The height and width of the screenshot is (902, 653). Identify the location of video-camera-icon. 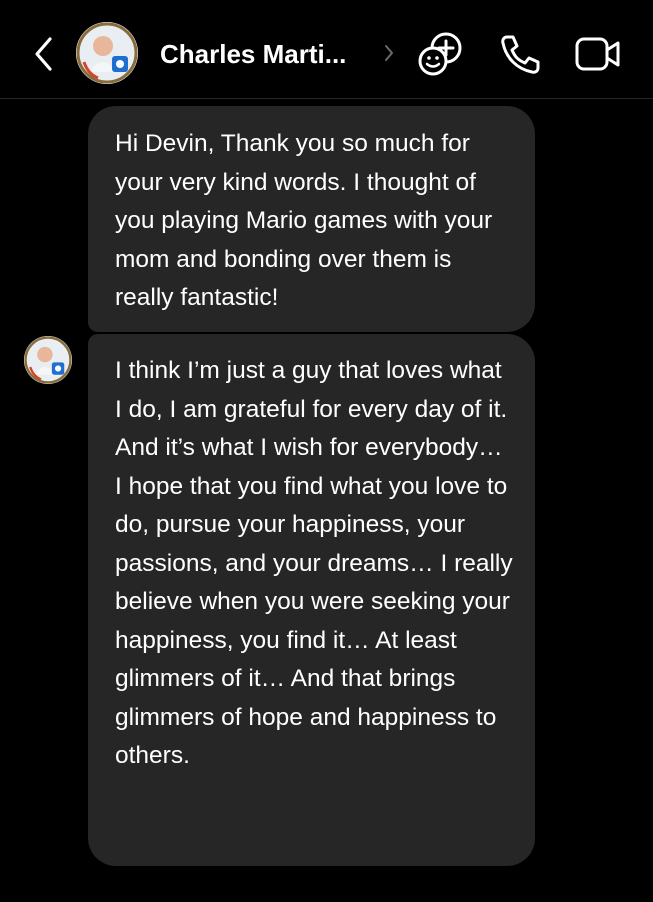
(598, 54).